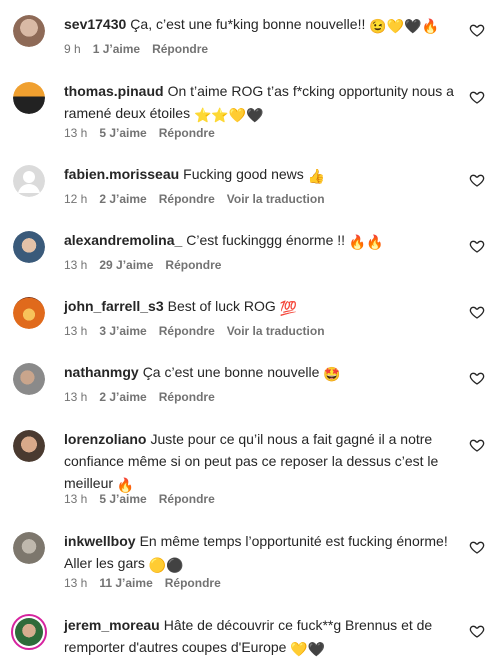 Image resolution: width=498 pixels, height=660 pixels. What do you see at coordinates (316, 176) in the screenshot?
I see `comment-emoji: 👍` at bounding box center [316, 176].